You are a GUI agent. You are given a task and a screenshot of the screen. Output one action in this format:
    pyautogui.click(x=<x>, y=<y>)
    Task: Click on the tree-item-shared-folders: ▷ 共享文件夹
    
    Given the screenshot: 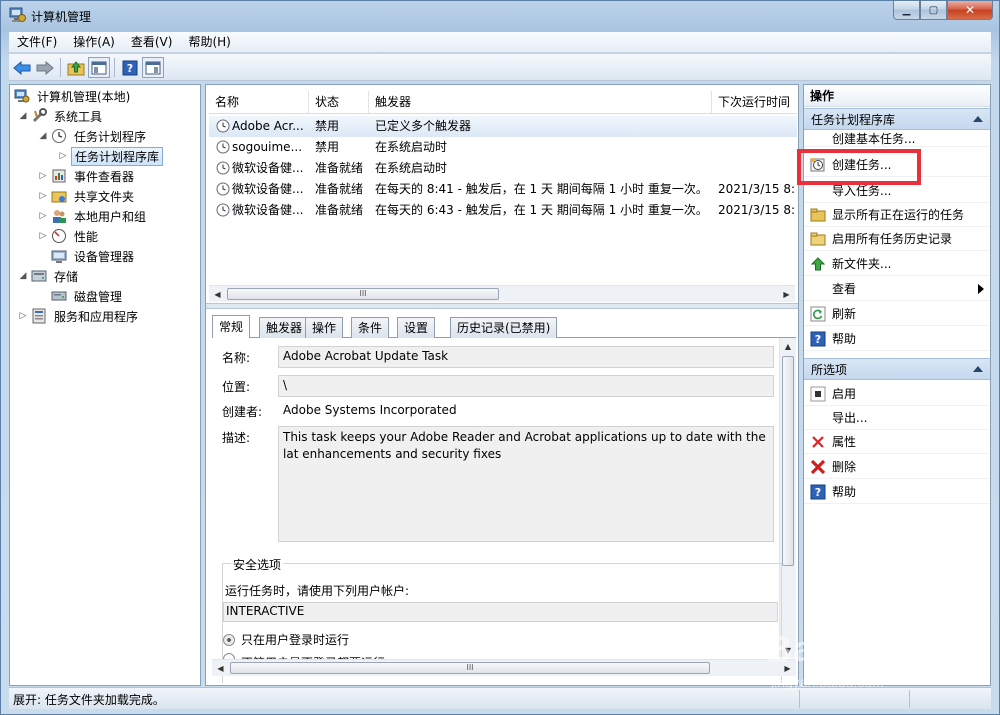 What is the action you would take?
    pyautogui.click(x=87, y=196)
    